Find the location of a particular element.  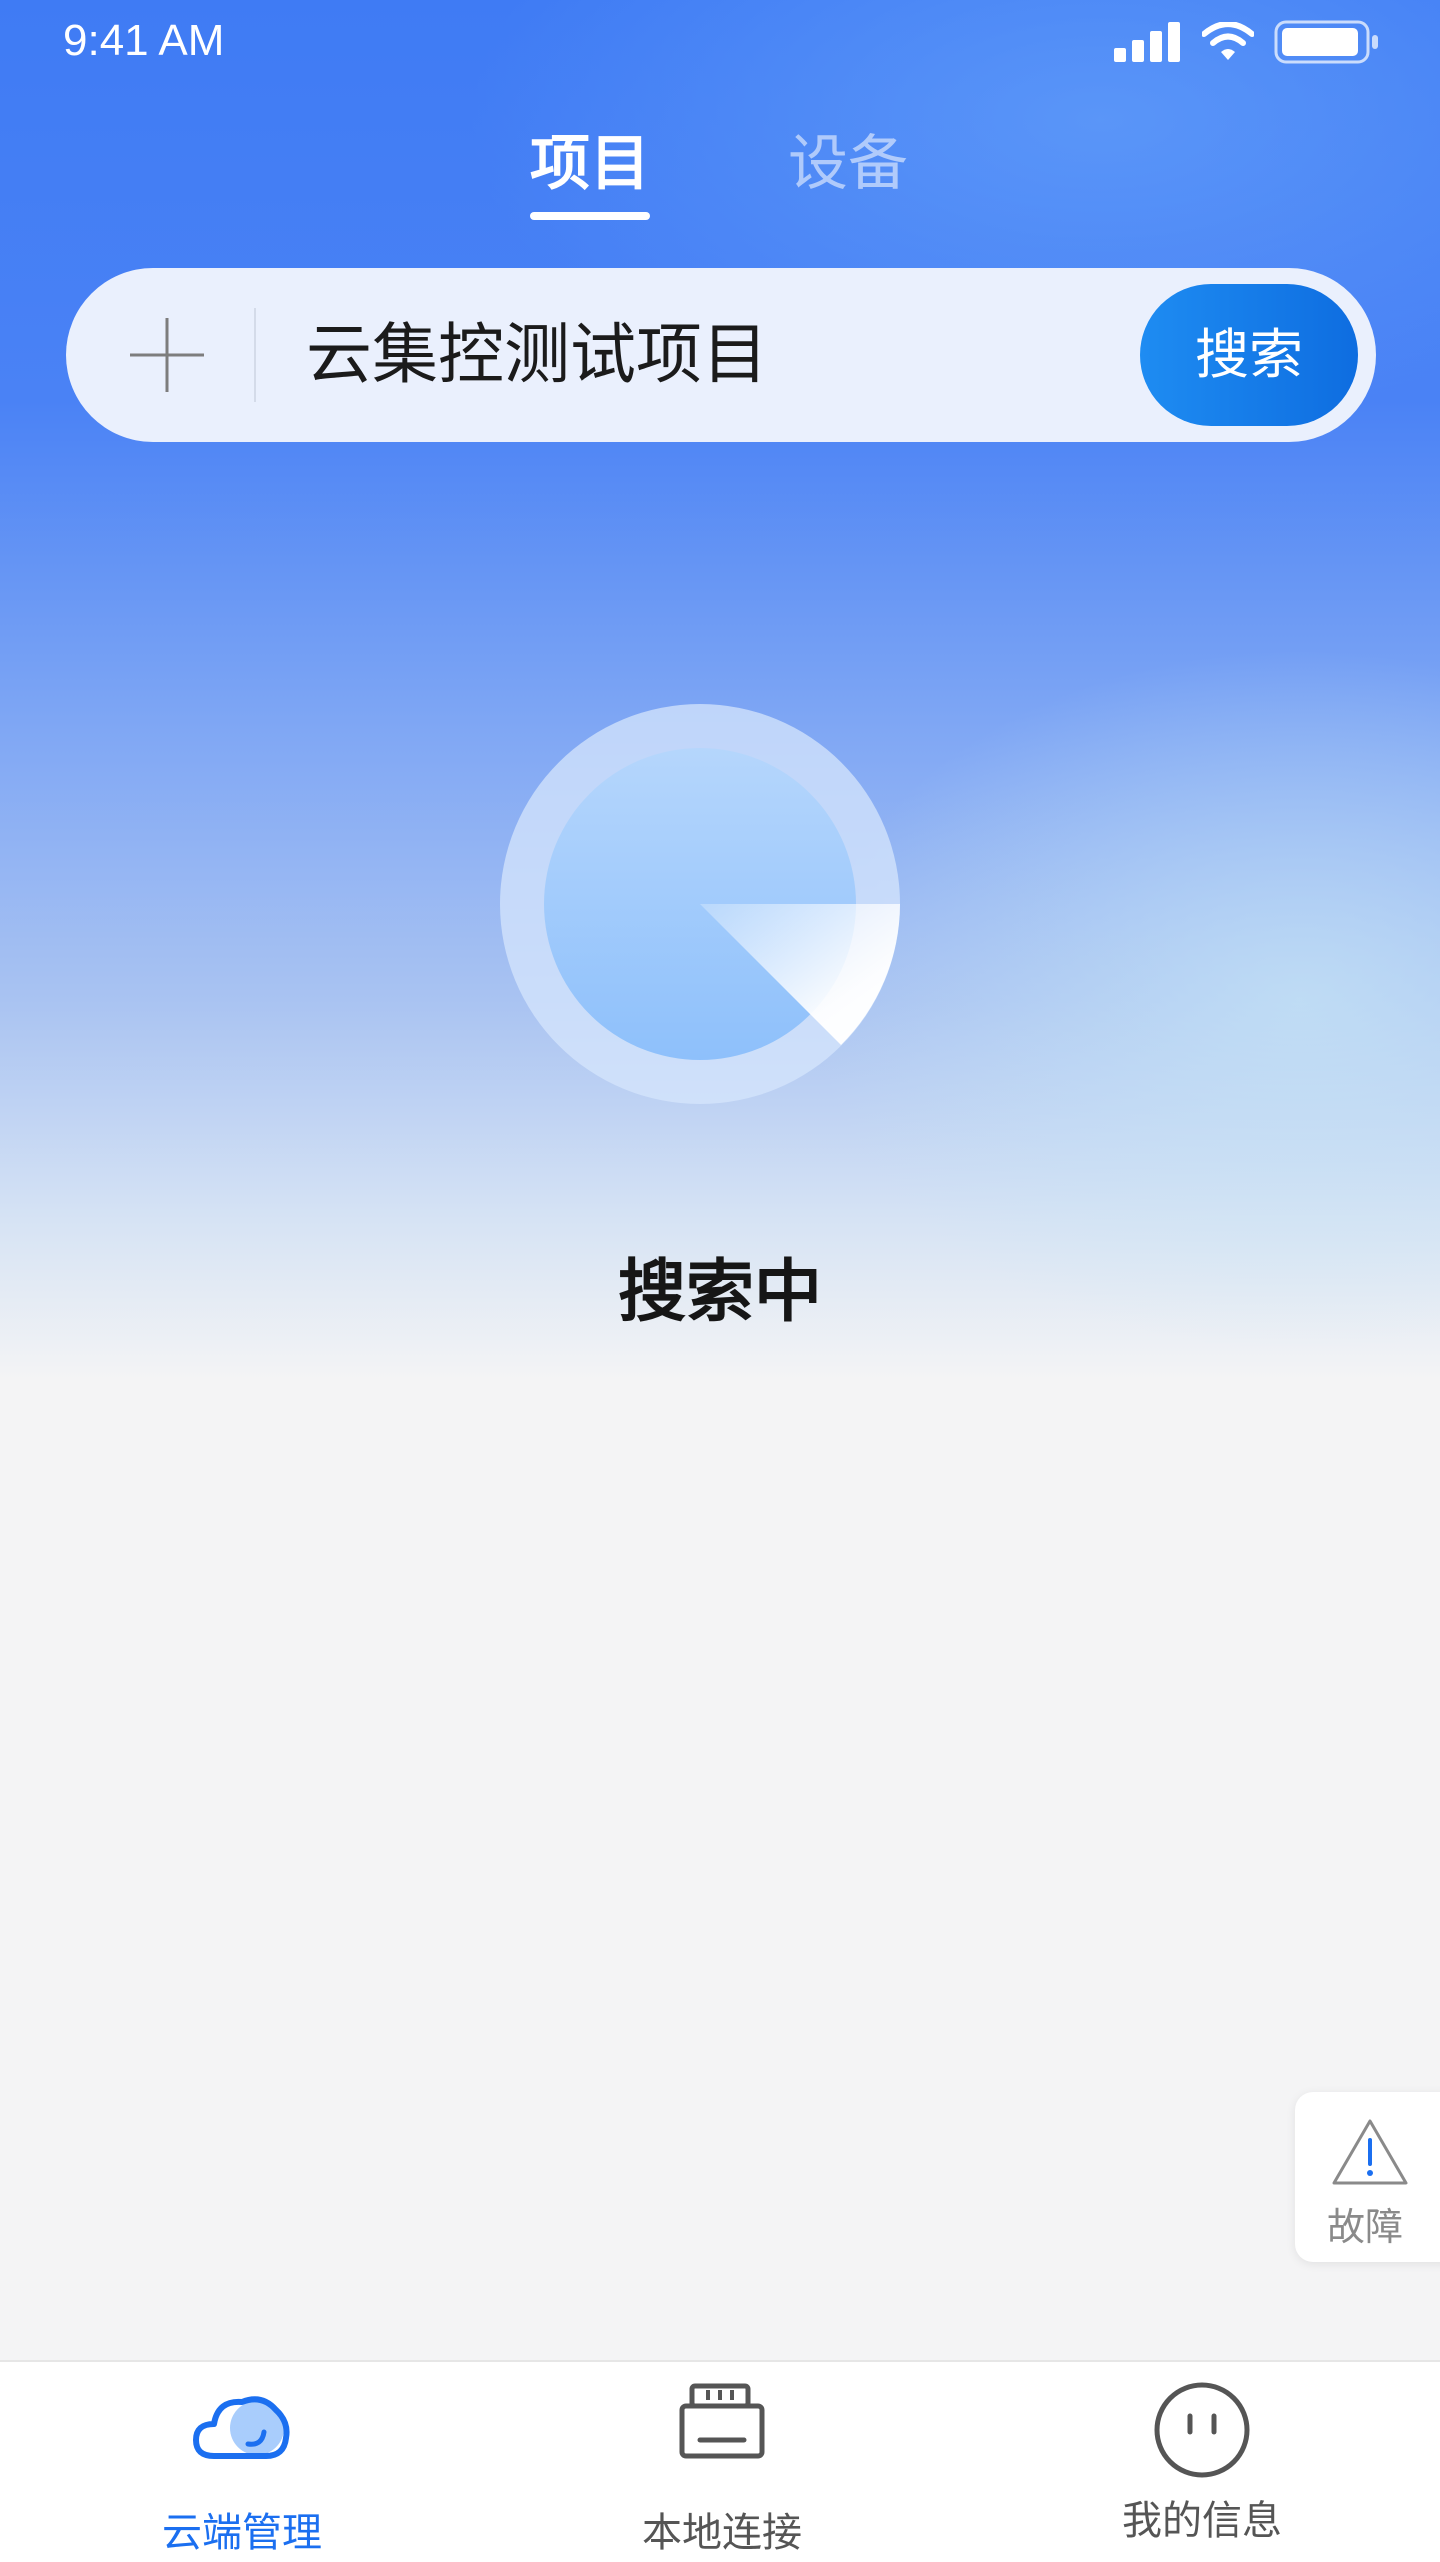

signal-icon is located at coordinates (1147, 42).